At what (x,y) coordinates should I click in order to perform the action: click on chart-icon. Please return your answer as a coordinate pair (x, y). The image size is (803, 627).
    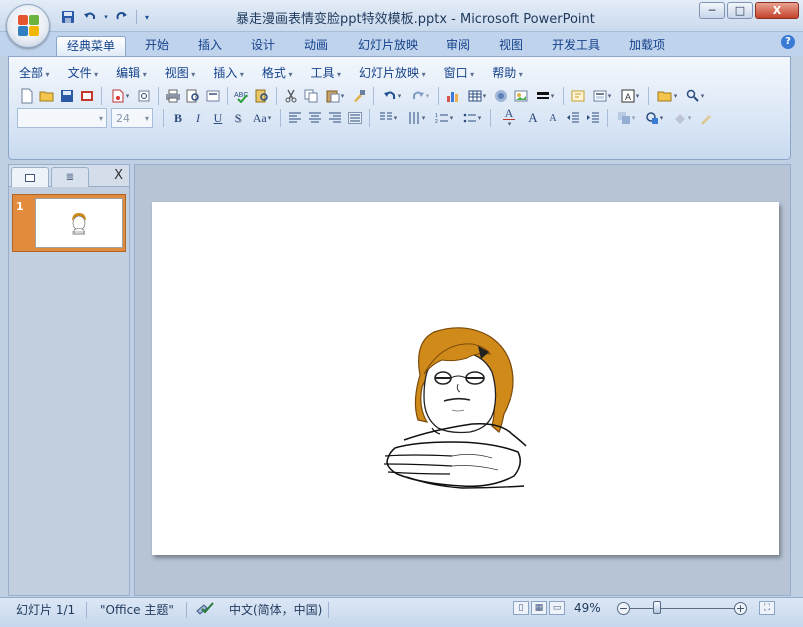
    Looking at the image, I should click on (453, 96).